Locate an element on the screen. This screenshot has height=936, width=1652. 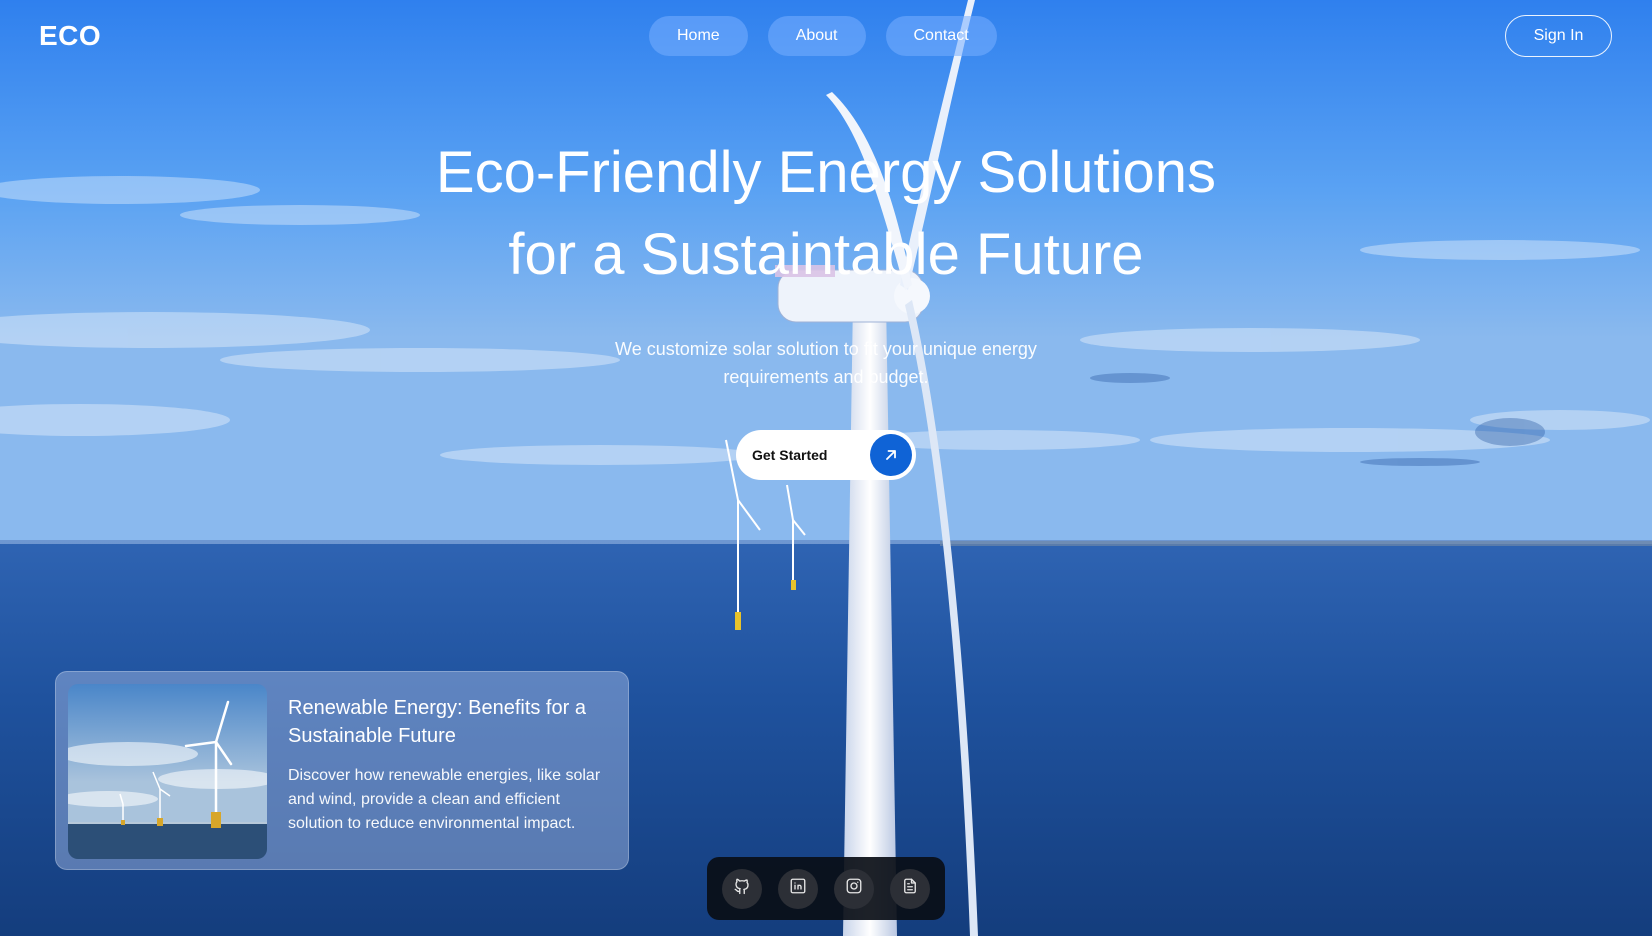
hero-title-line-2: for a Sustaintable Future is located at coordinates (826, 254).